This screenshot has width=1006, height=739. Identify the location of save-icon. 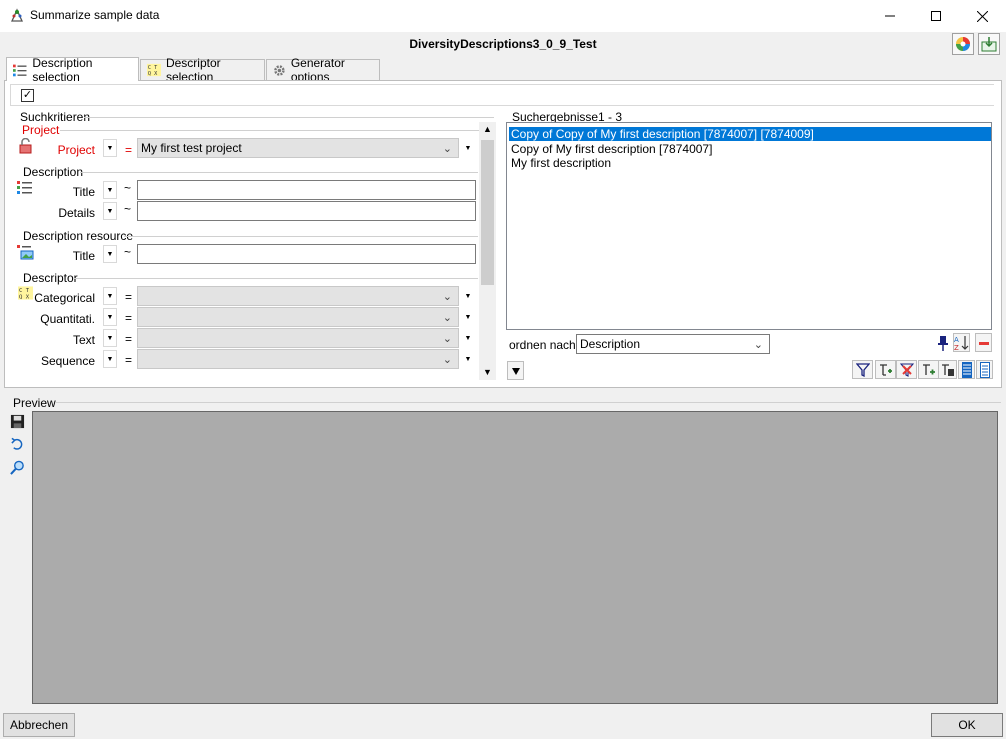
(17, 421).